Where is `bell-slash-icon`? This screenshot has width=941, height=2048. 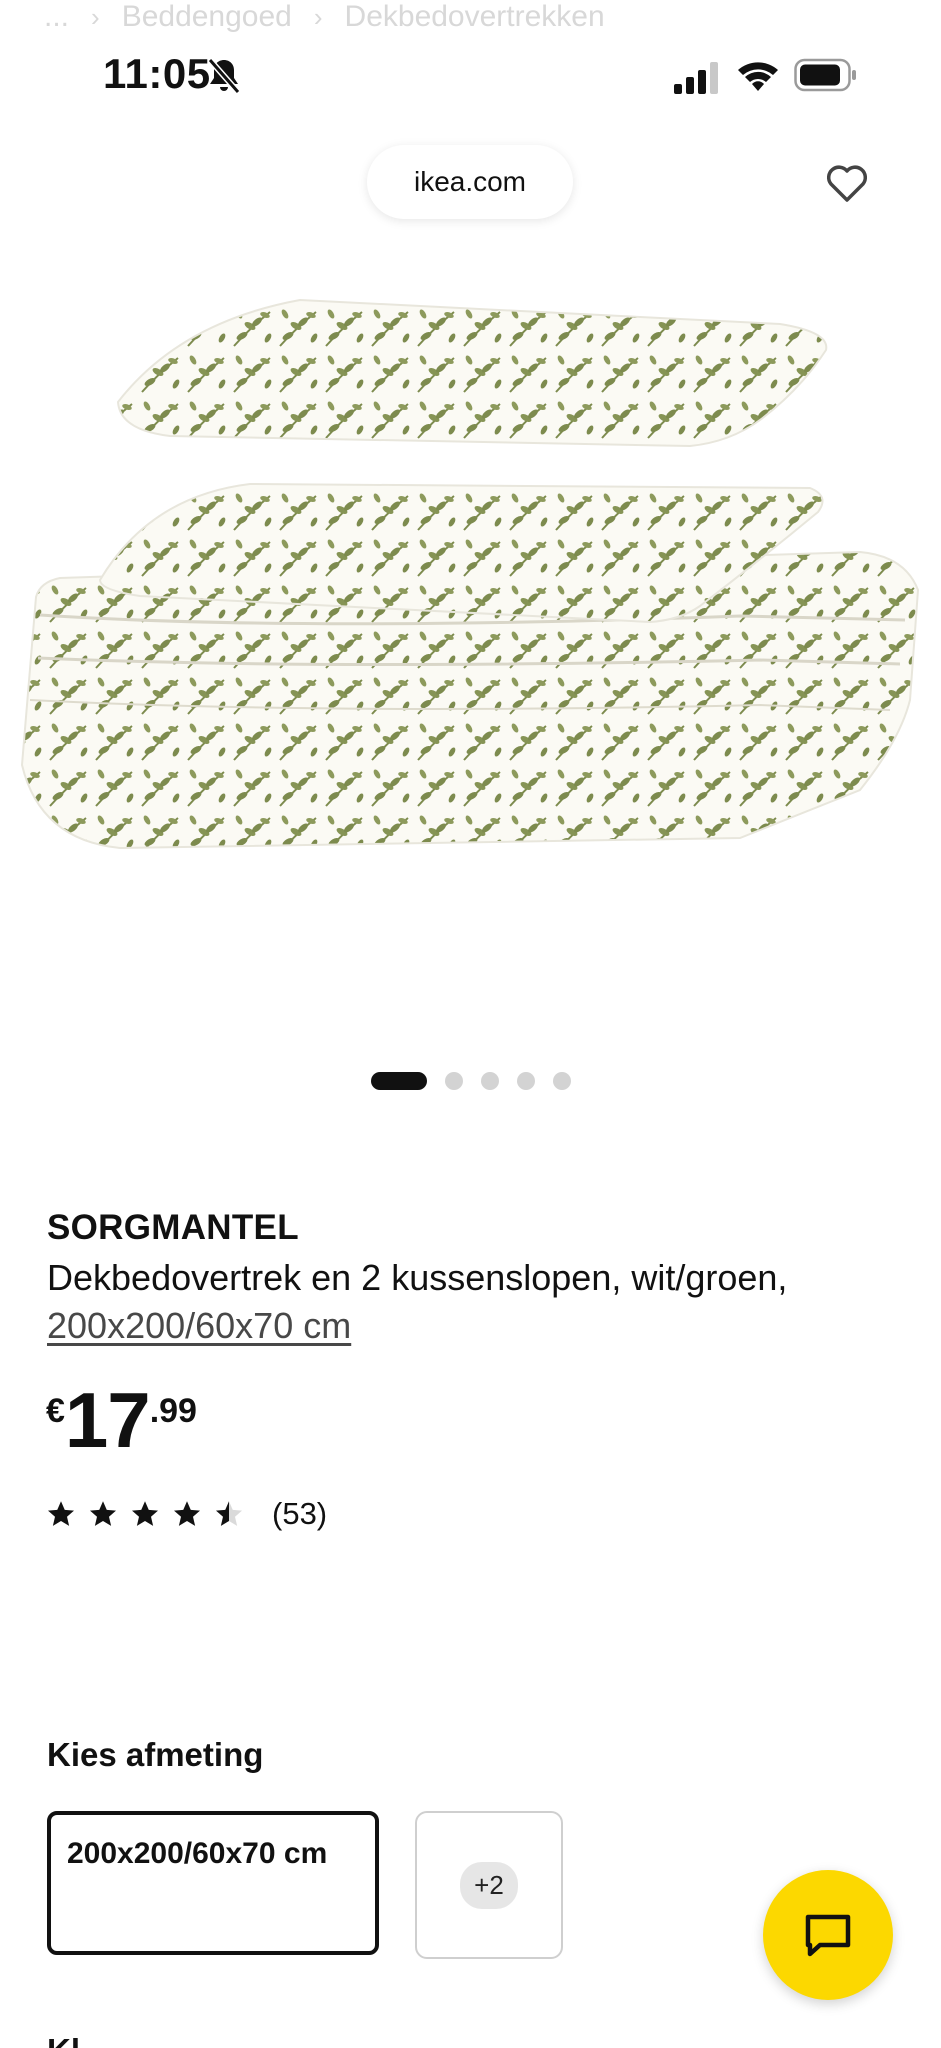 bell-slash-icon is located at coordinates (224, 76).